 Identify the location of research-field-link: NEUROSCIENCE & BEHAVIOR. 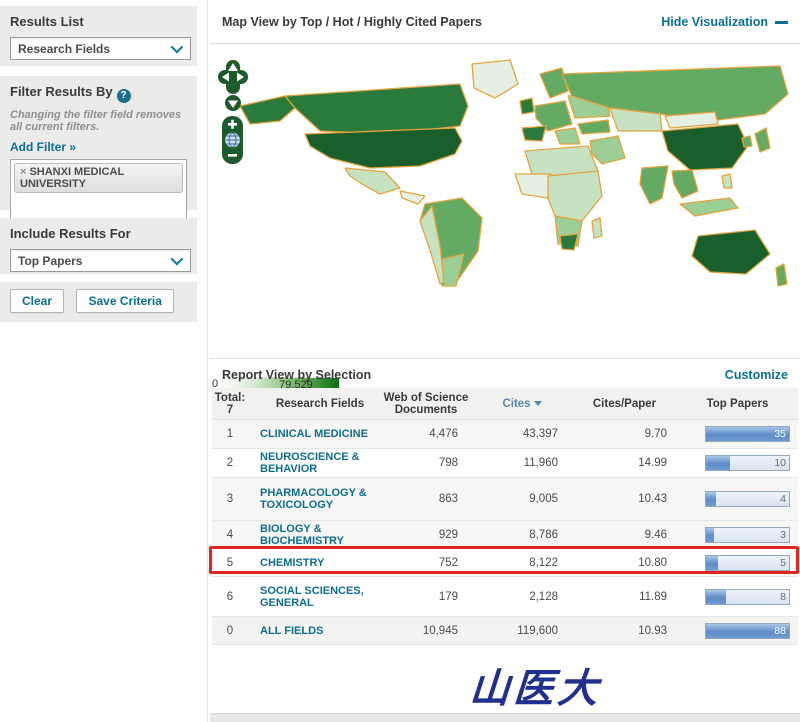
(314, 463).